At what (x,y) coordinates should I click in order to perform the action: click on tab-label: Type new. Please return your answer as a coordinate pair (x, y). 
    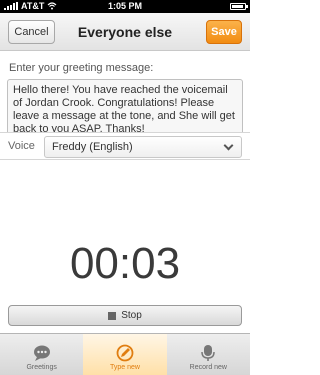
    Looking at the image, I should click on (125, 367).